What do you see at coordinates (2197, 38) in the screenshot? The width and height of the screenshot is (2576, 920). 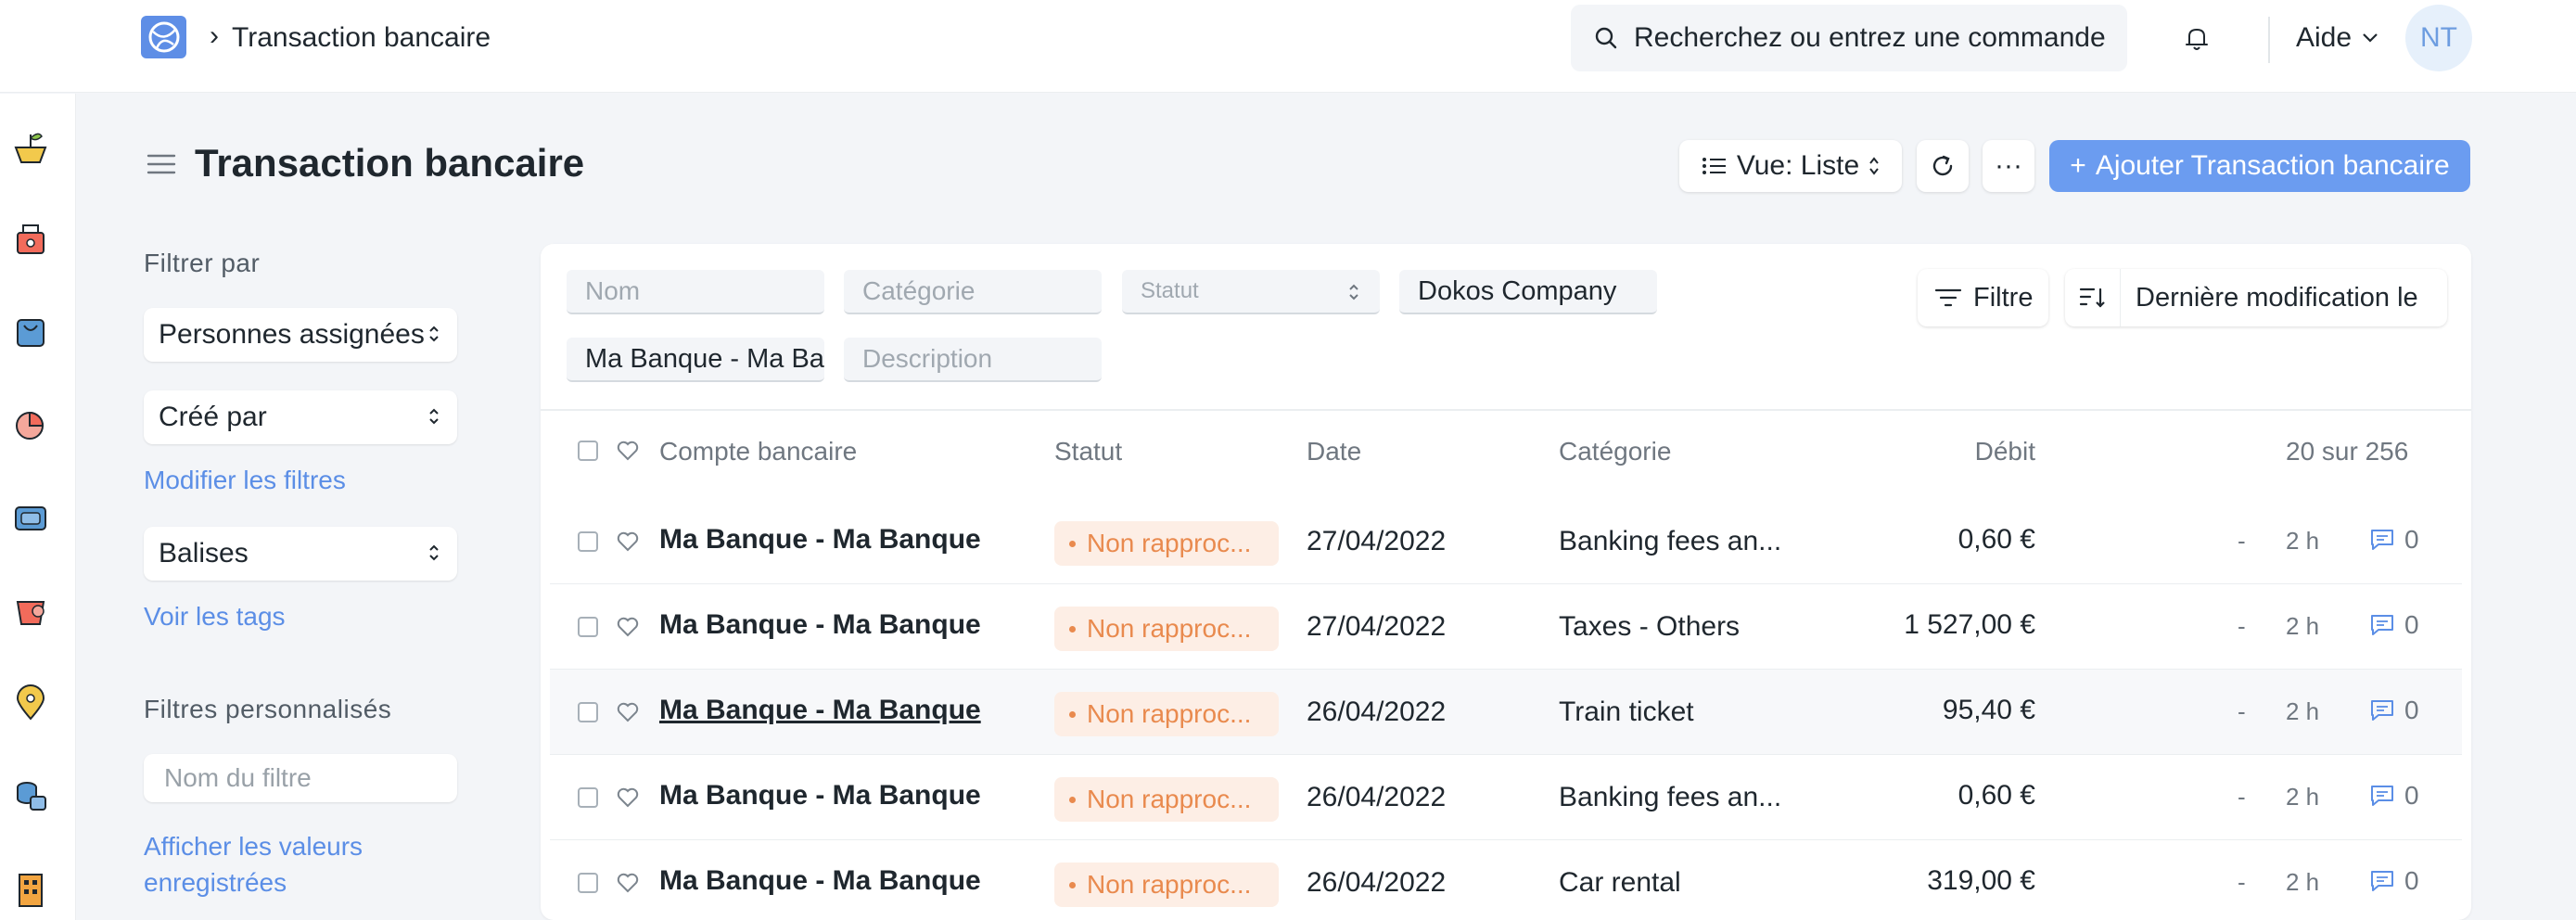 I see `bell-icon` at bounding box center [2197, 38].